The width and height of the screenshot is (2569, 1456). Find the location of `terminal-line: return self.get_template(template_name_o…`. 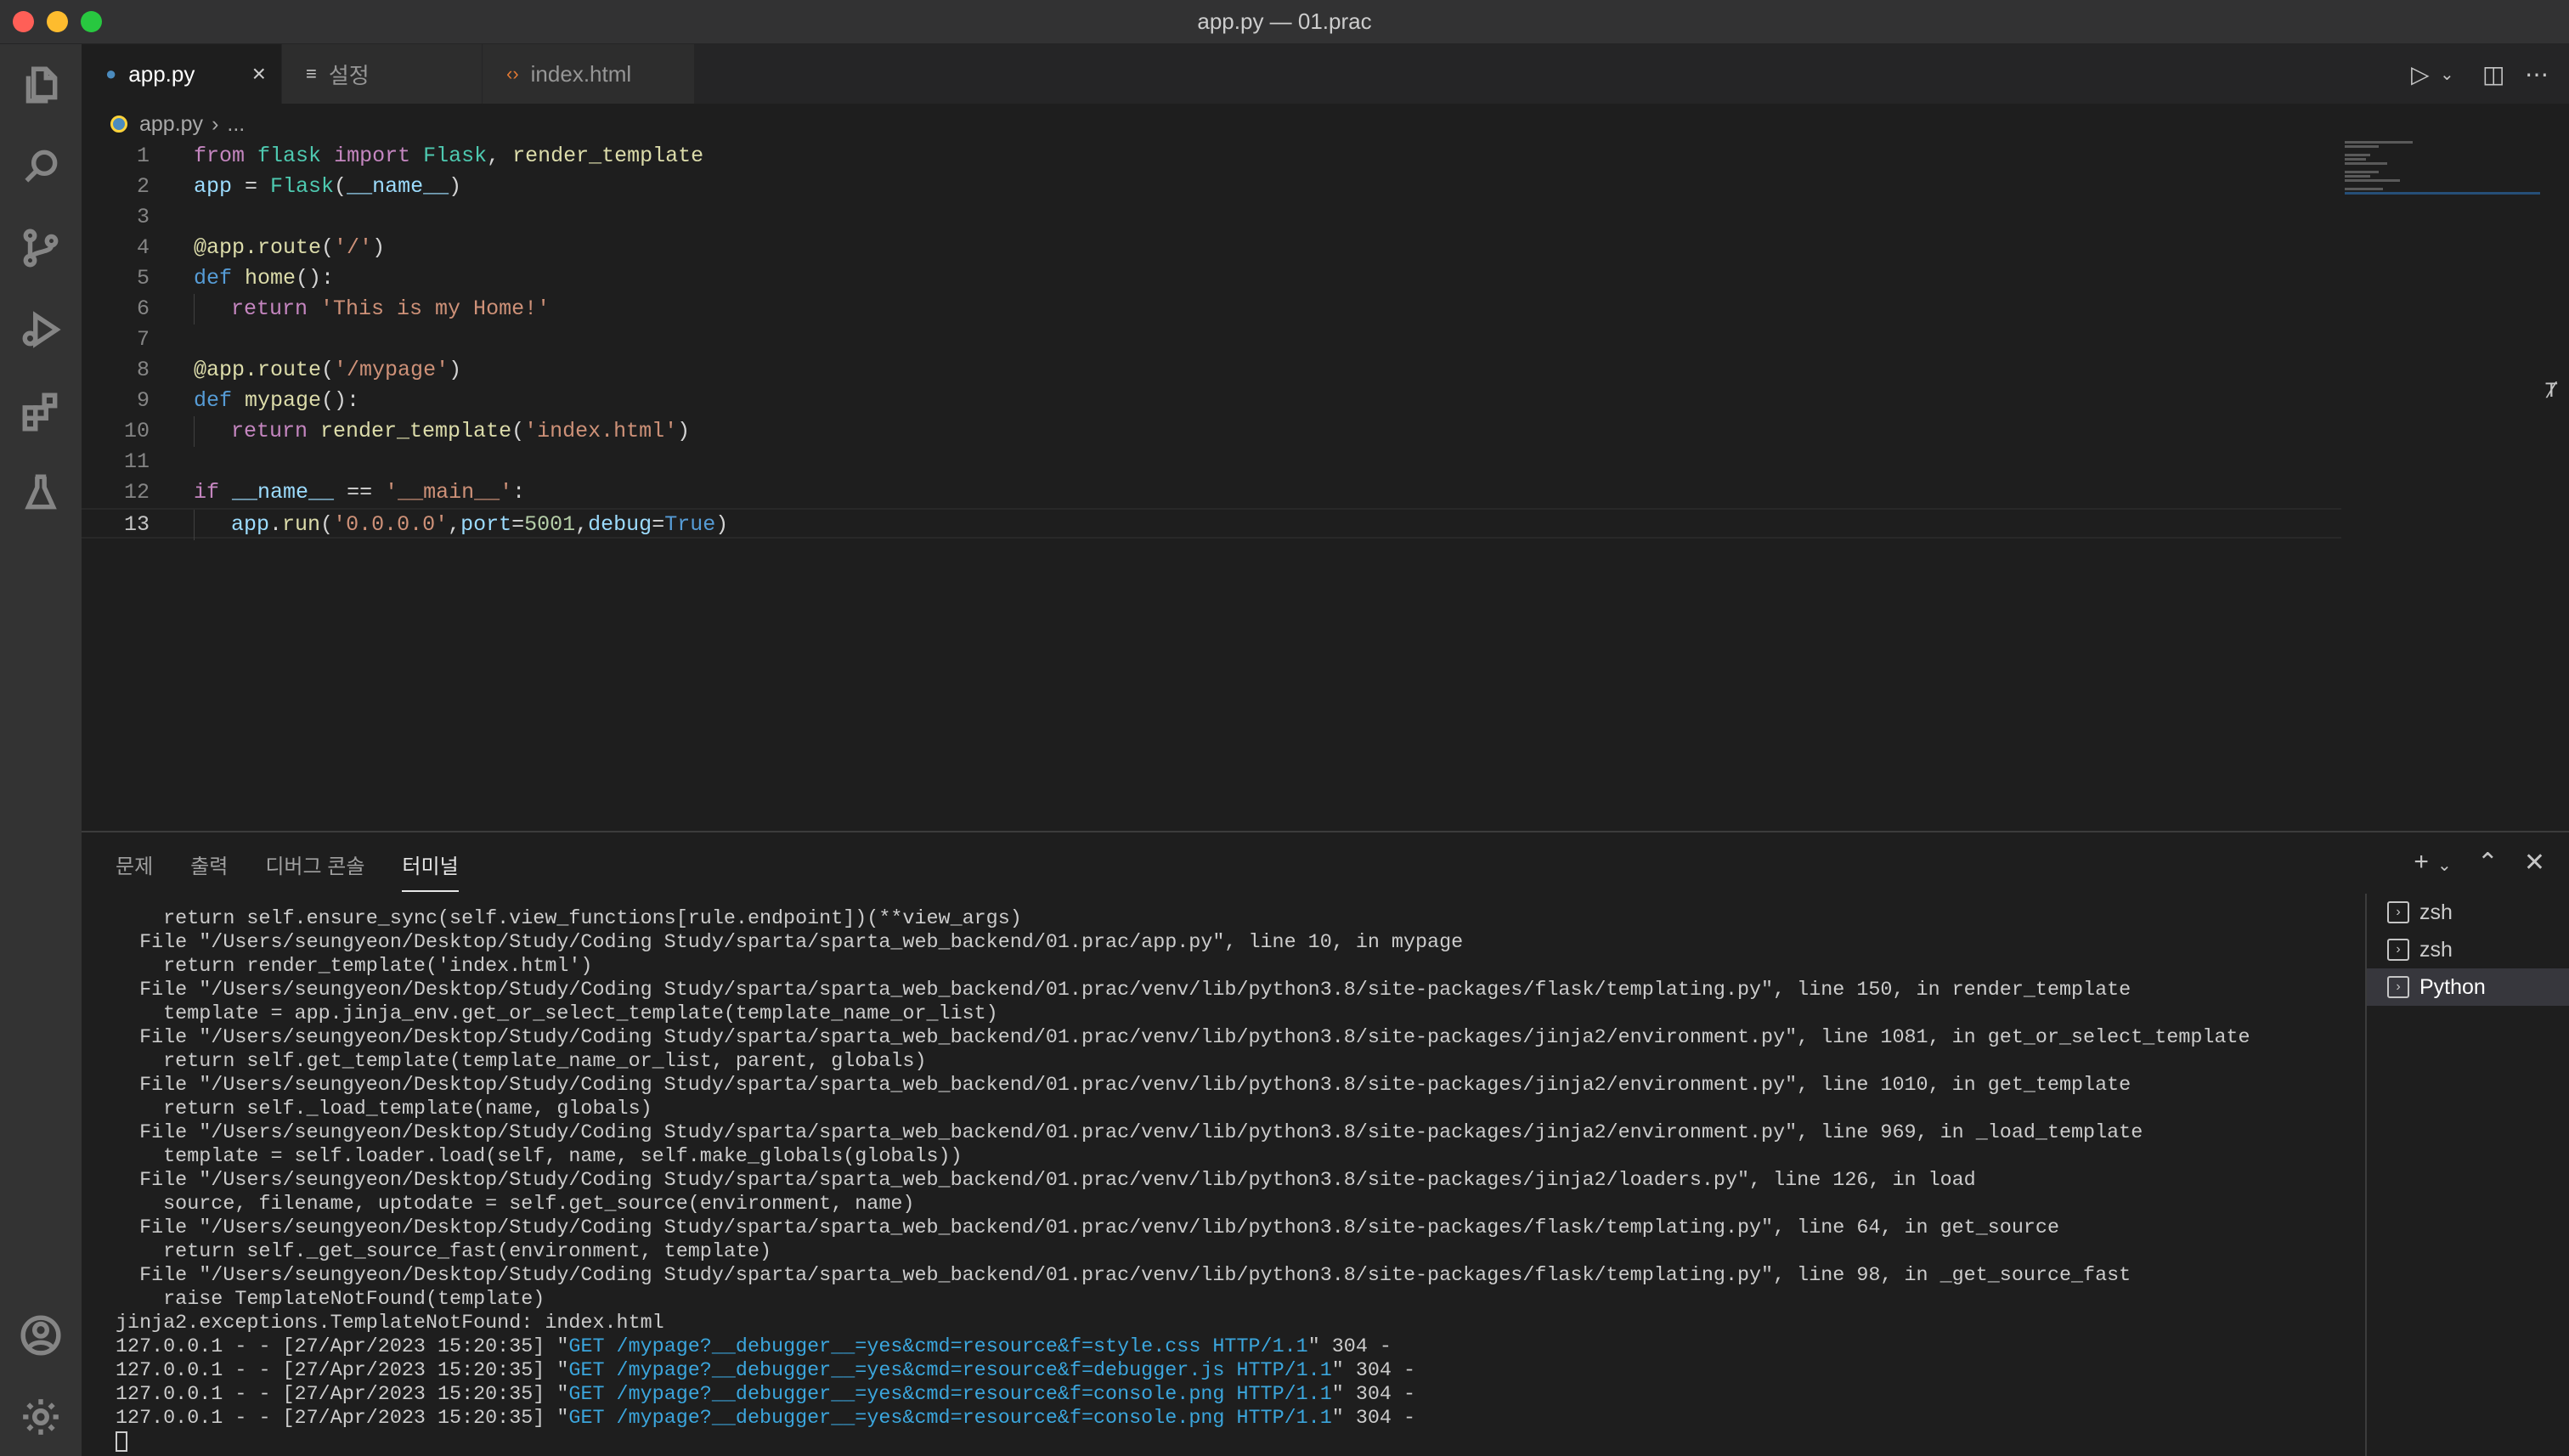

terminal-line: return self.get_template(template_name_o… is located at coordinates (521, 1062).